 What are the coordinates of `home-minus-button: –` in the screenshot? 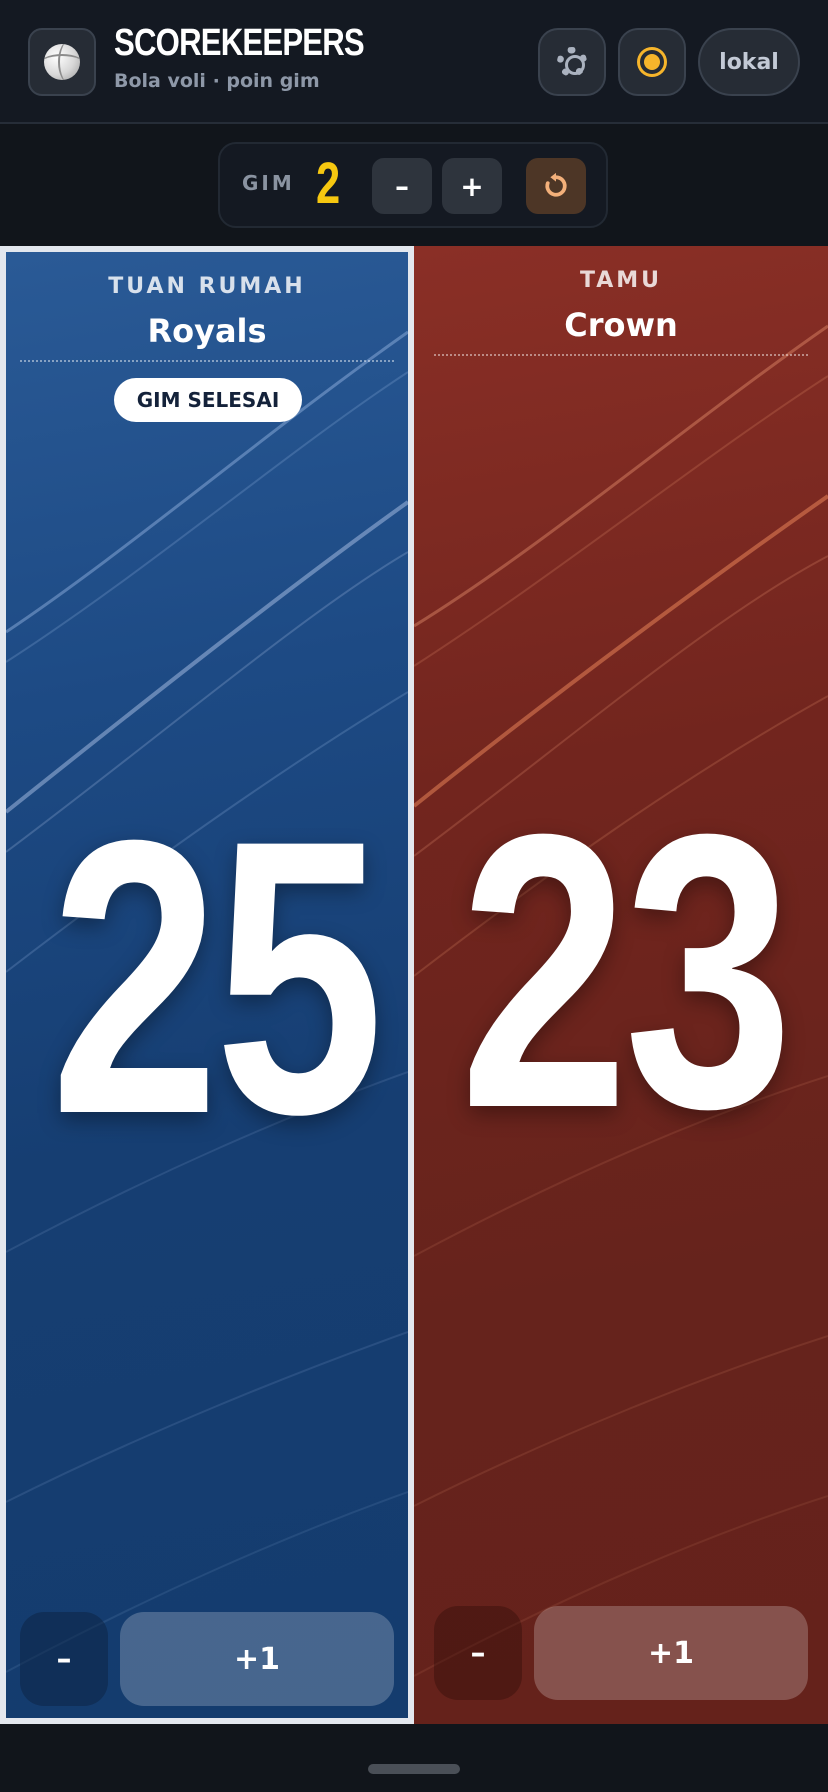 It's located at (64, 1659).